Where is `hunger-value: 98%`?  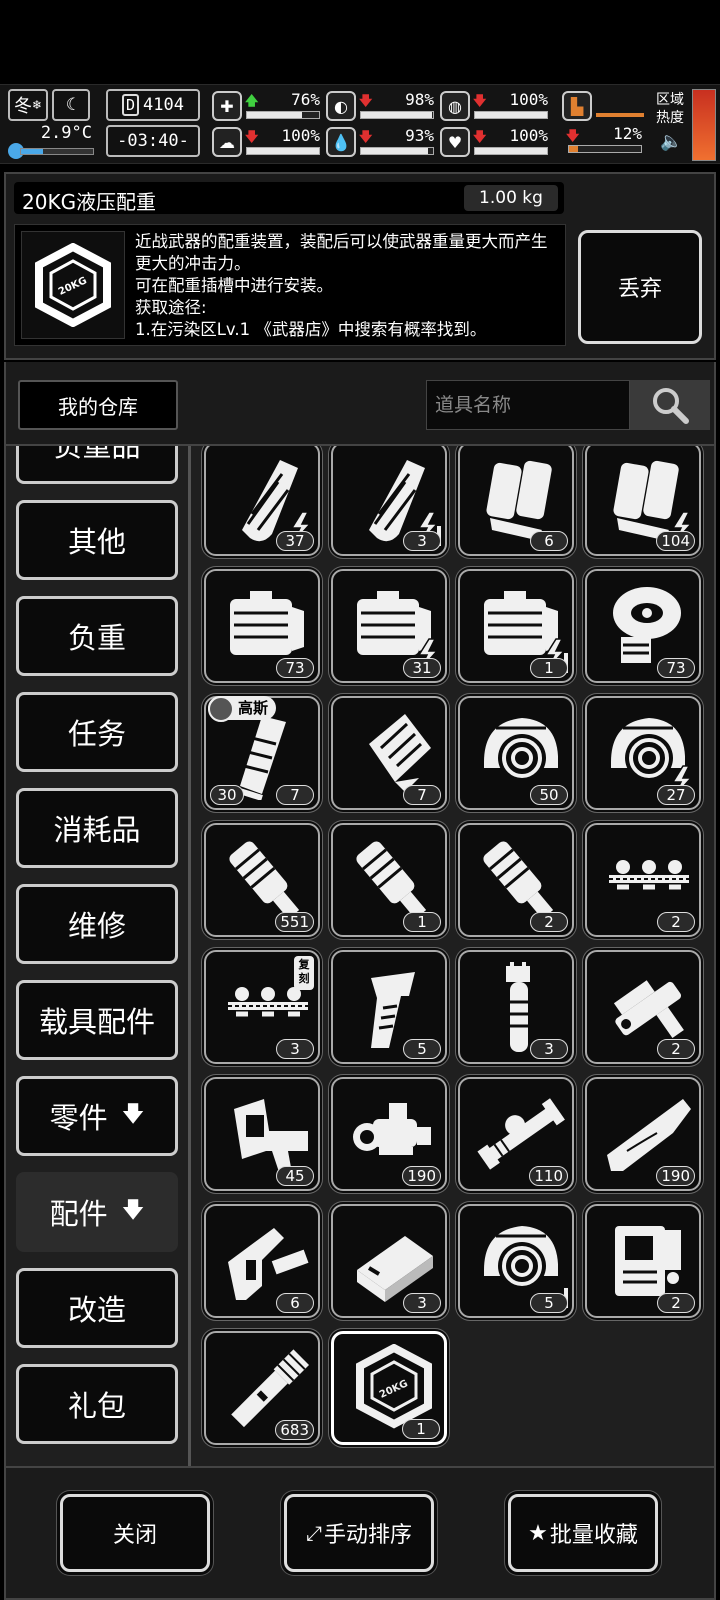
hunger-value: 98% is located at coordinates (419, 99).